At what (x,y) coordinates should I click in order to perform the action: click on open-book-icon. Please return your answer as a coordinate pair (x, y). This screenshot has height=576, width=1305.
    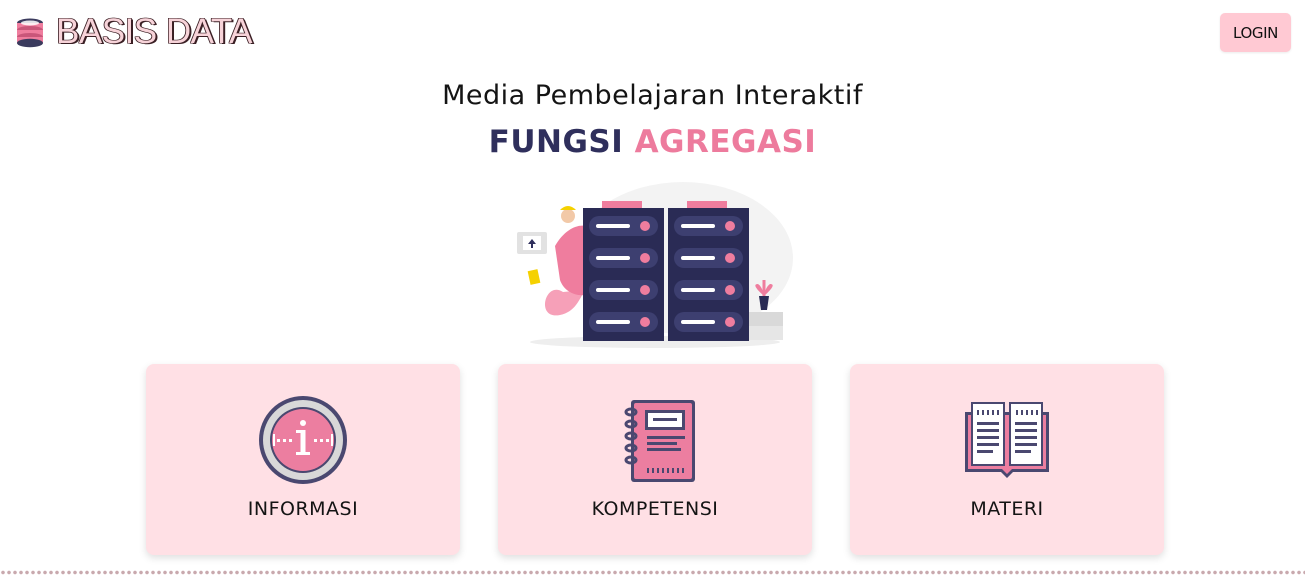
    Looking at the image, I should click on (1007, 440).